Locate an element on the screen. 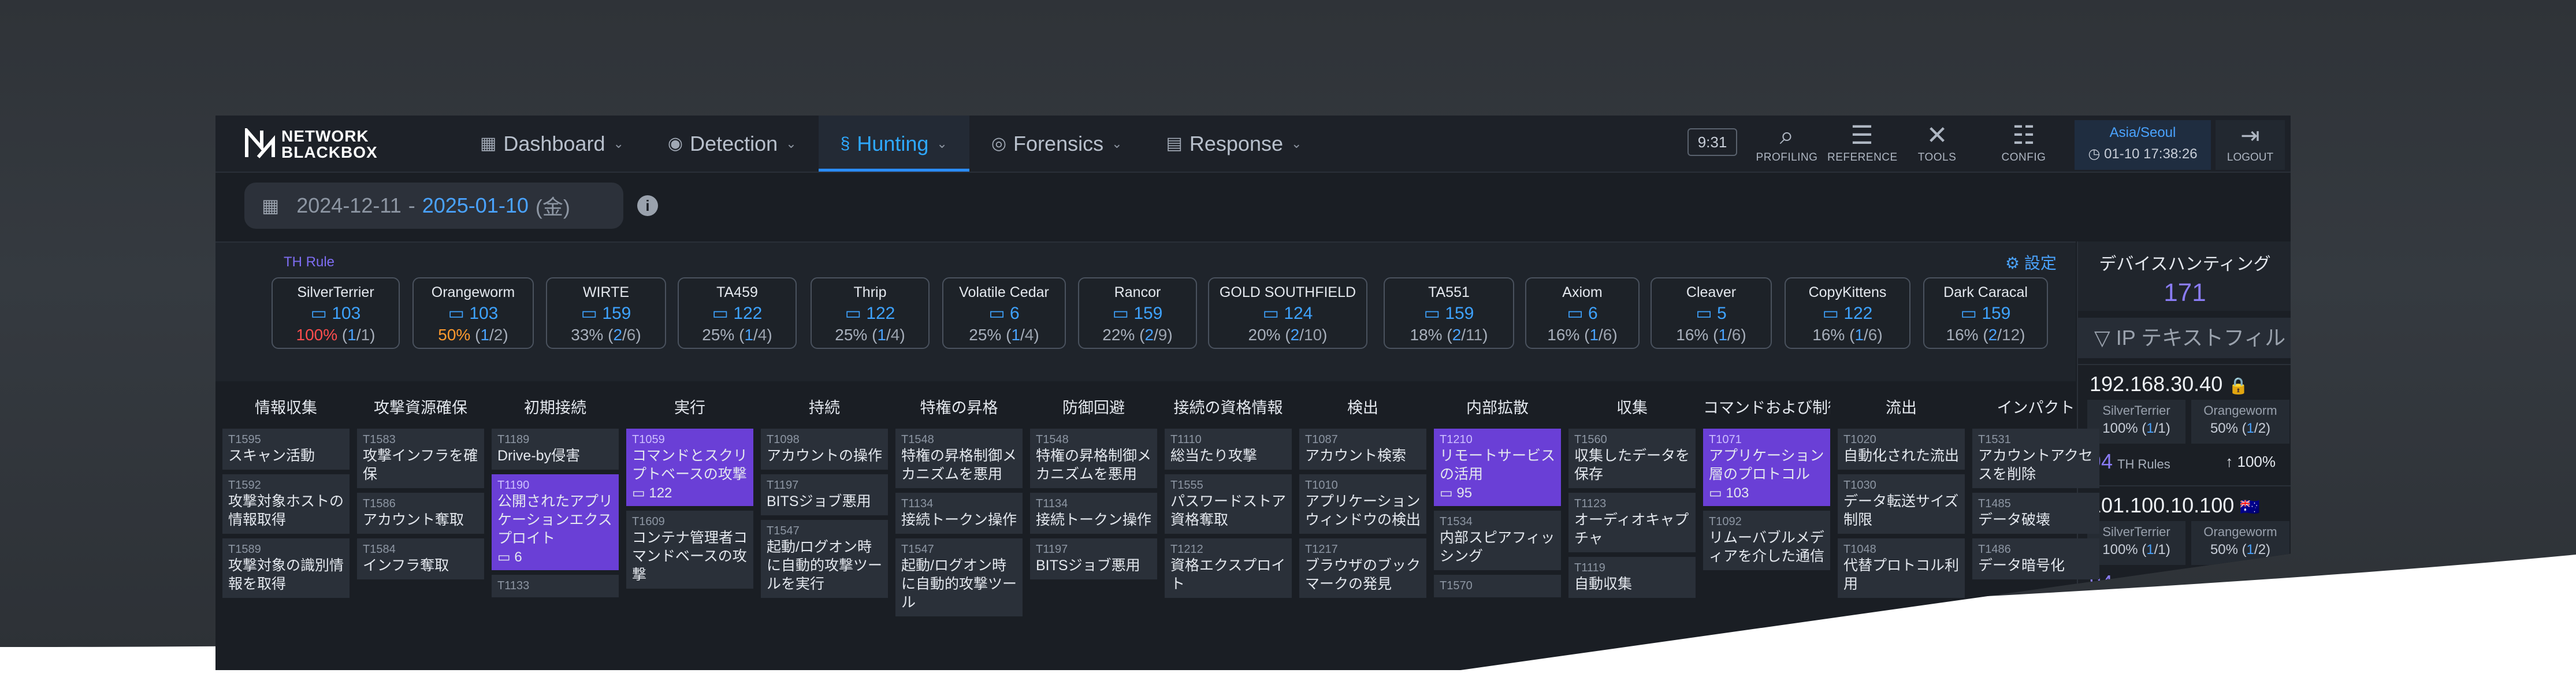 Image resolution: width=2576 pixels, height=699 pixels. device-rule-percent: 100% (1/1) is located at coordinates (2136, 428).